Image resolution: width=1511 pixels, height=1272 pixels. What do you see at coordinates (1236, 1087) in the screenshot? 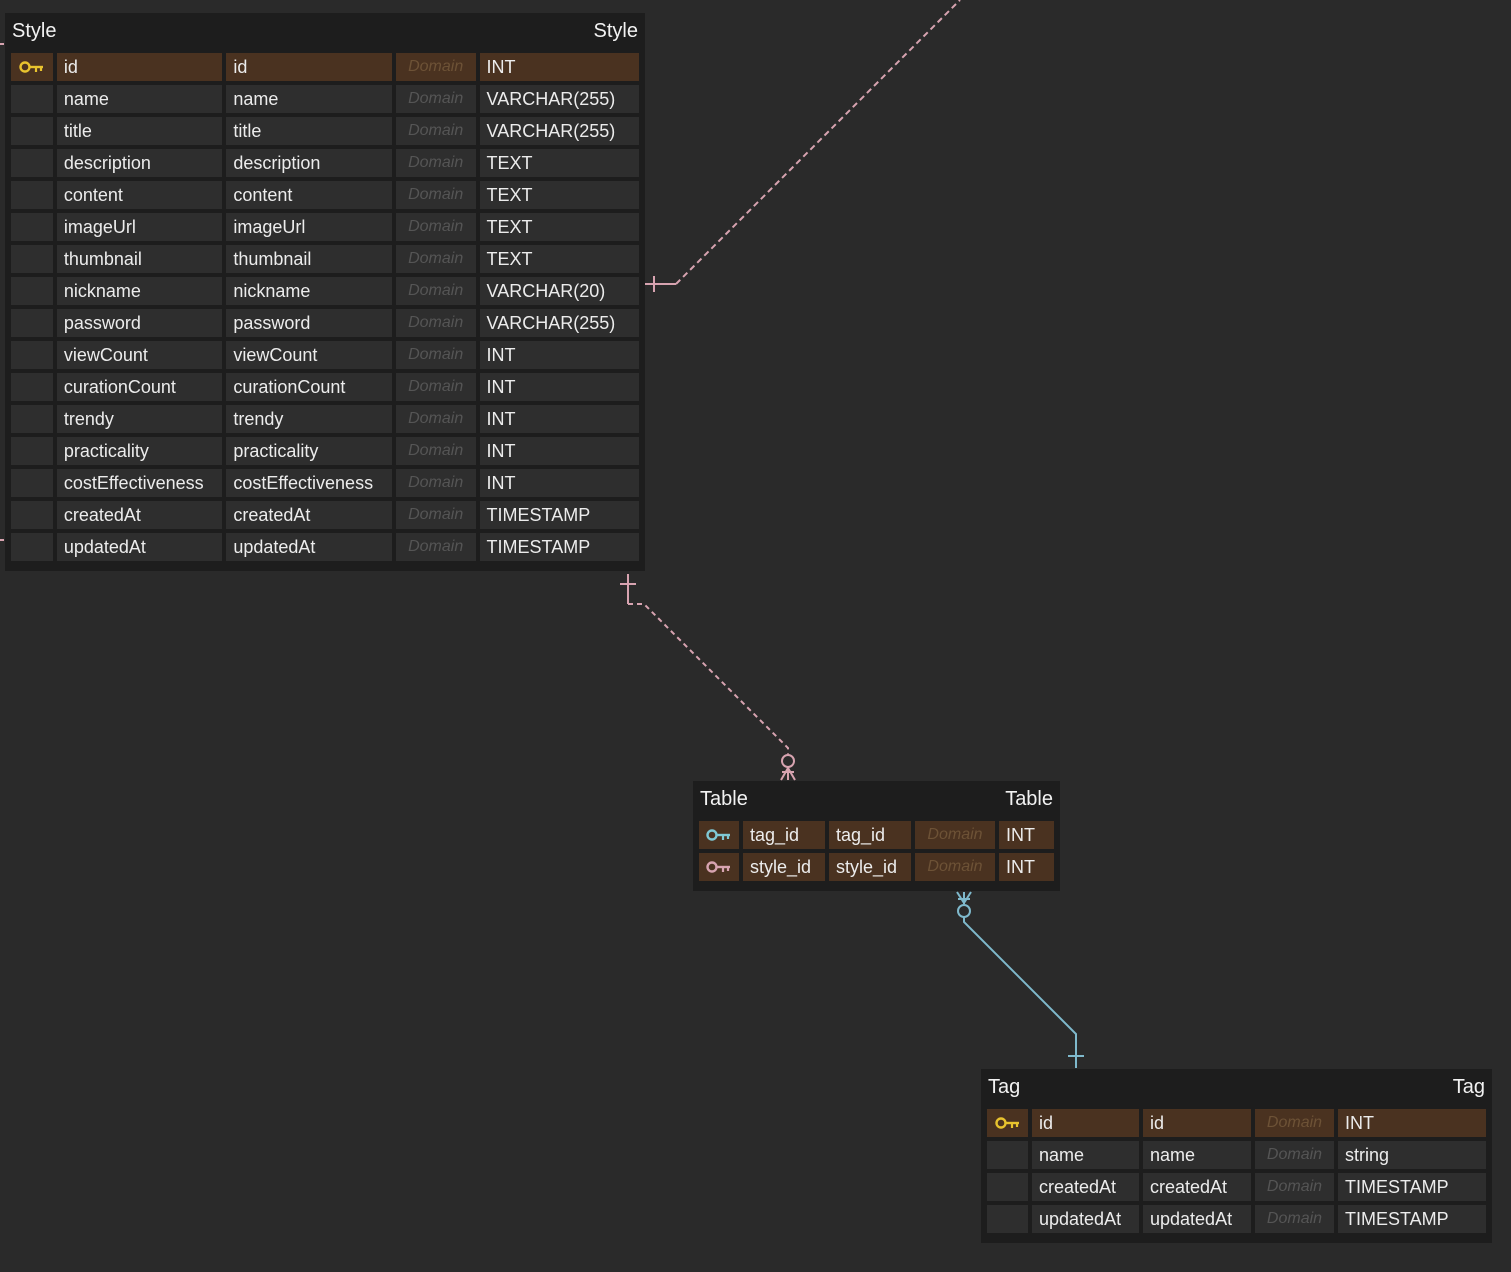
I see `entity-header: Tag Tag` at bounding box center [1236, 1087].